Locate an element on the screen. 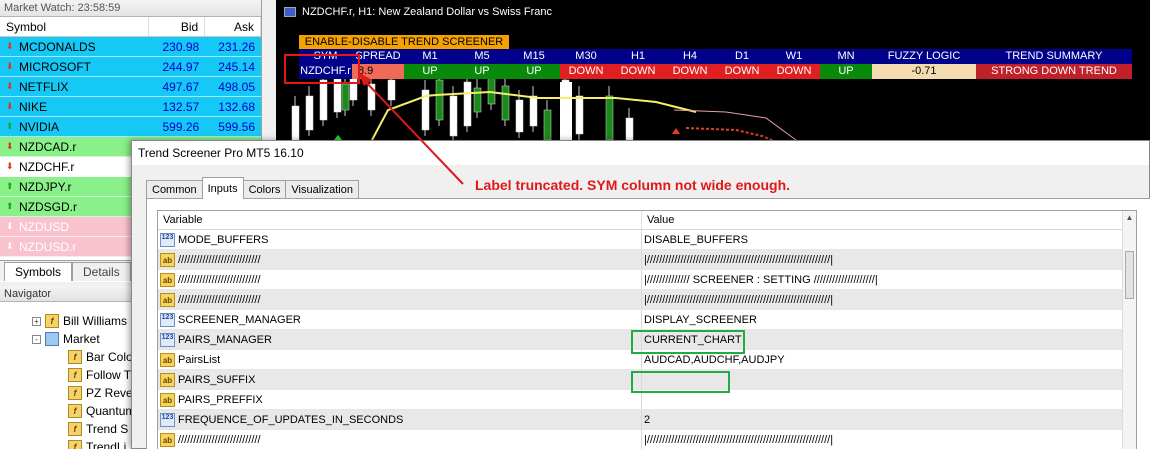 The image size is (1150, 449). market-watch-header: Symbol Bid Ask is located at coordinates (130, 27).